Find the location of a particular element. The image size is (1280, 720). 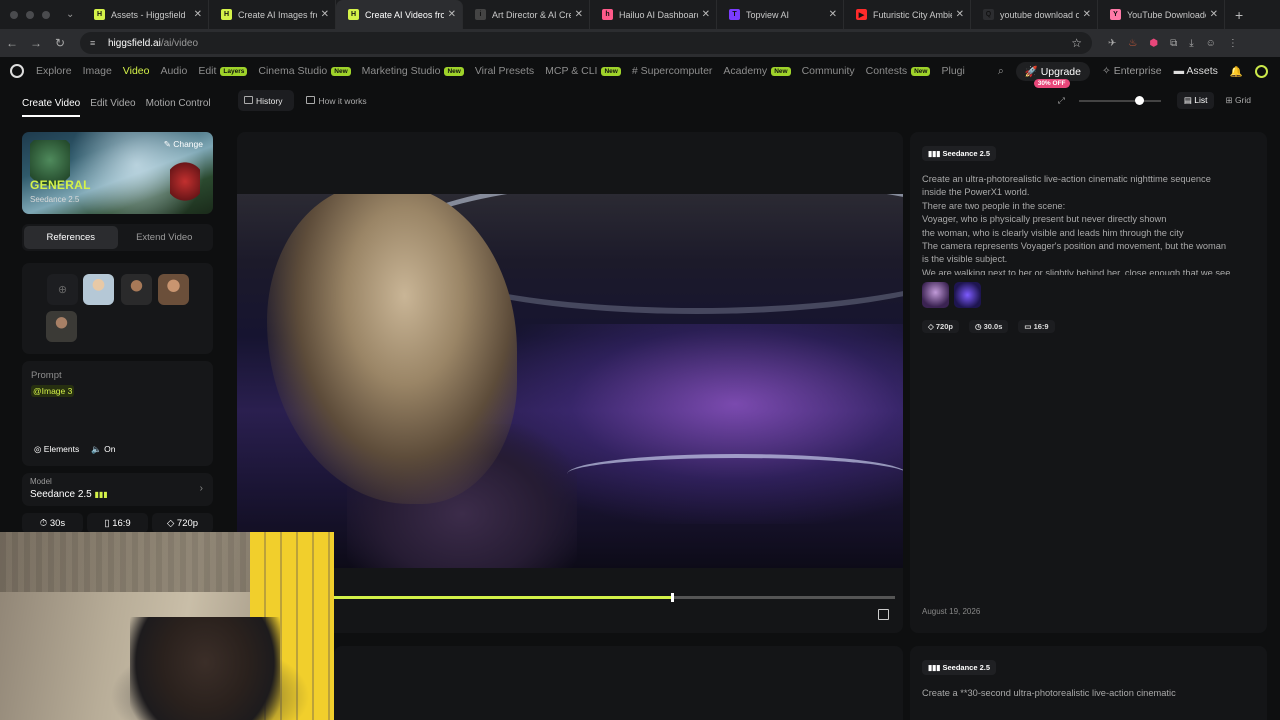

model-selector: Model Seedance 2.5 ▮▮▮ › is located at coordinates (117, 489).